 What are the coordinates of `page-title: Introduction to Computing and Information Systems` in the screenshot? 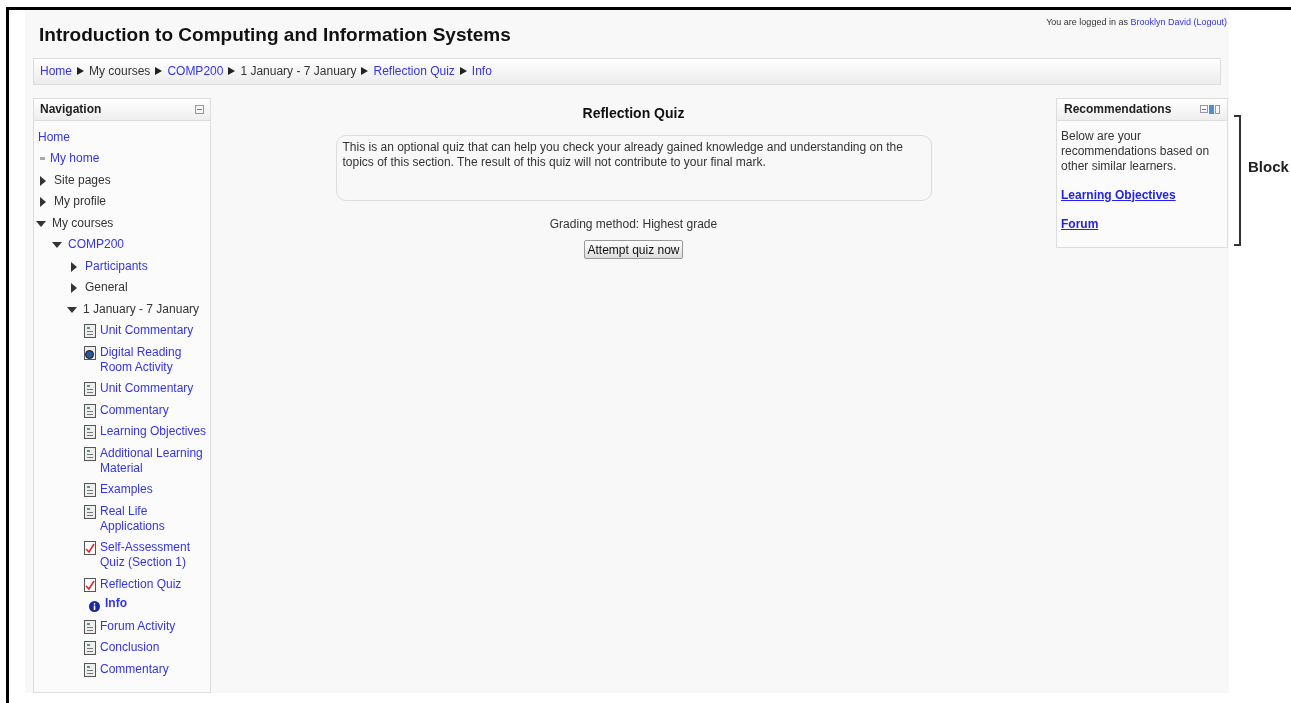 It's located at (275, 35).